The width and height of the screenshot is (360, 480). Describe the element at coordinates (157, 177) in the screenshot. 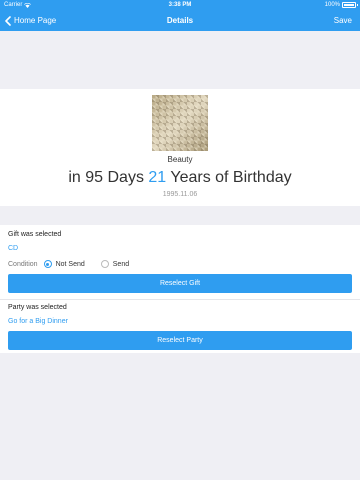

I see `upcoming-age: 21` at that location.